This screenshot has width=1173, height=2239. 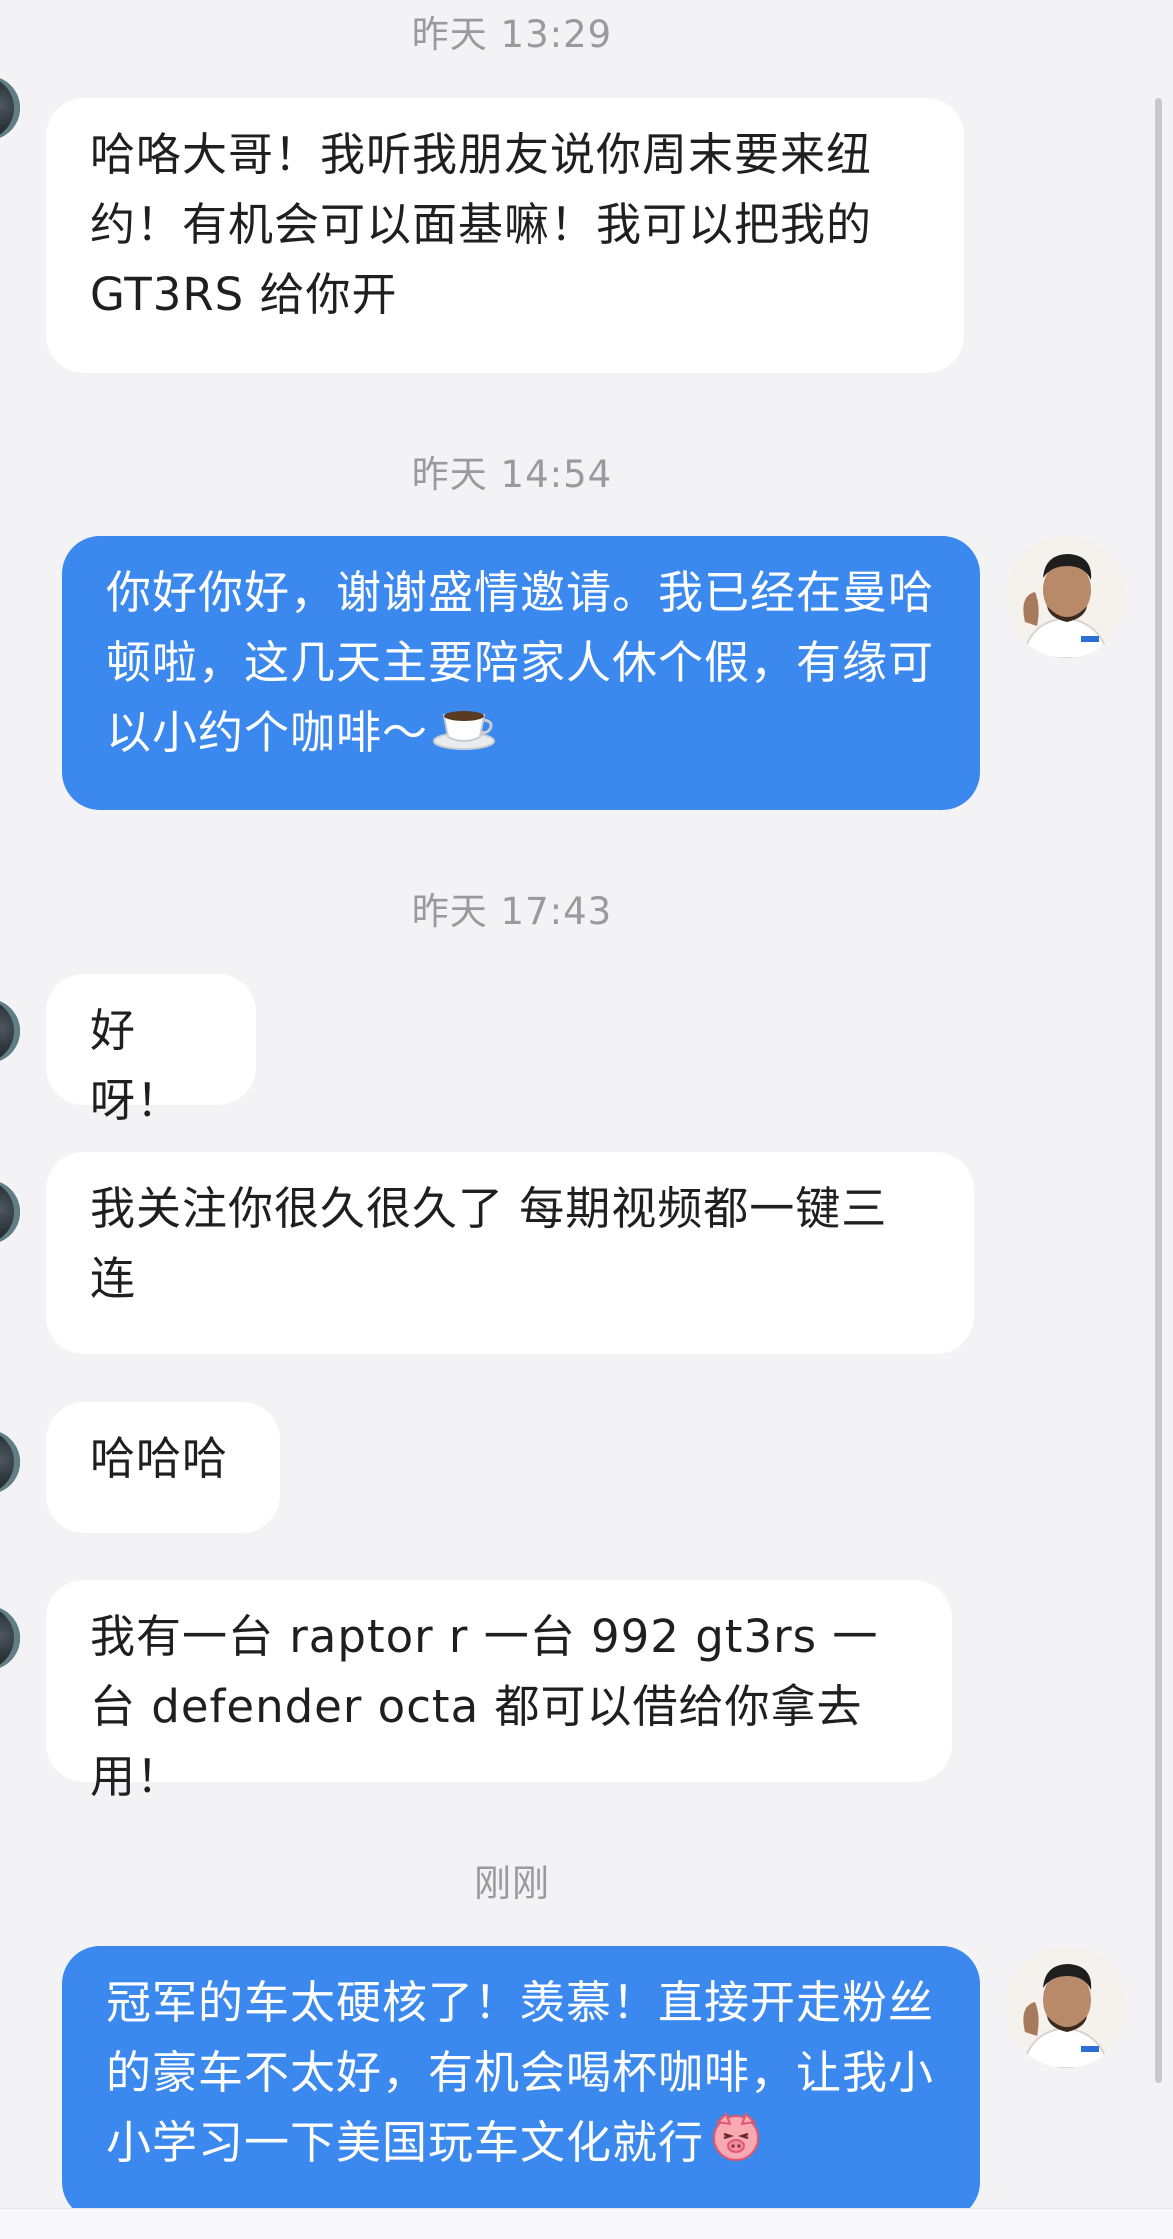 I want to click on scrollbar, so click(x=1158, y=1090).